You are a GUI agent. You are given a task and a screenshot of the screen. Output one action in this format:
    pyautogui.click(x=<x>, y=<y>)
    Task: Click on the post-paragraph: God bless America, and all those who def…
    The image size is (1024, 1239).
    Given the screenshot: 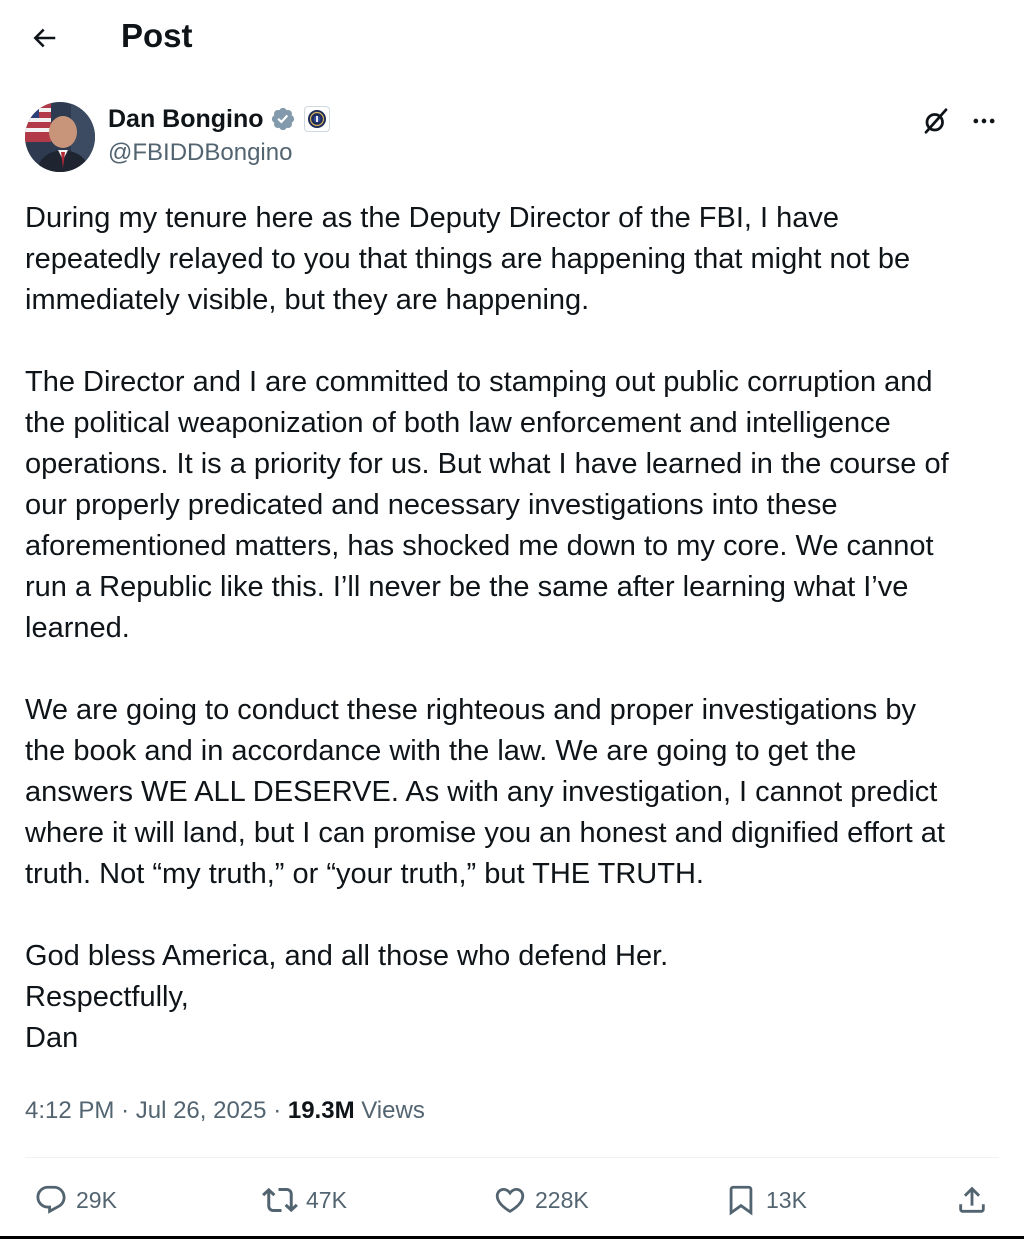 What is the action you would take?
    pyautogui.click(x=517, y=997)
    